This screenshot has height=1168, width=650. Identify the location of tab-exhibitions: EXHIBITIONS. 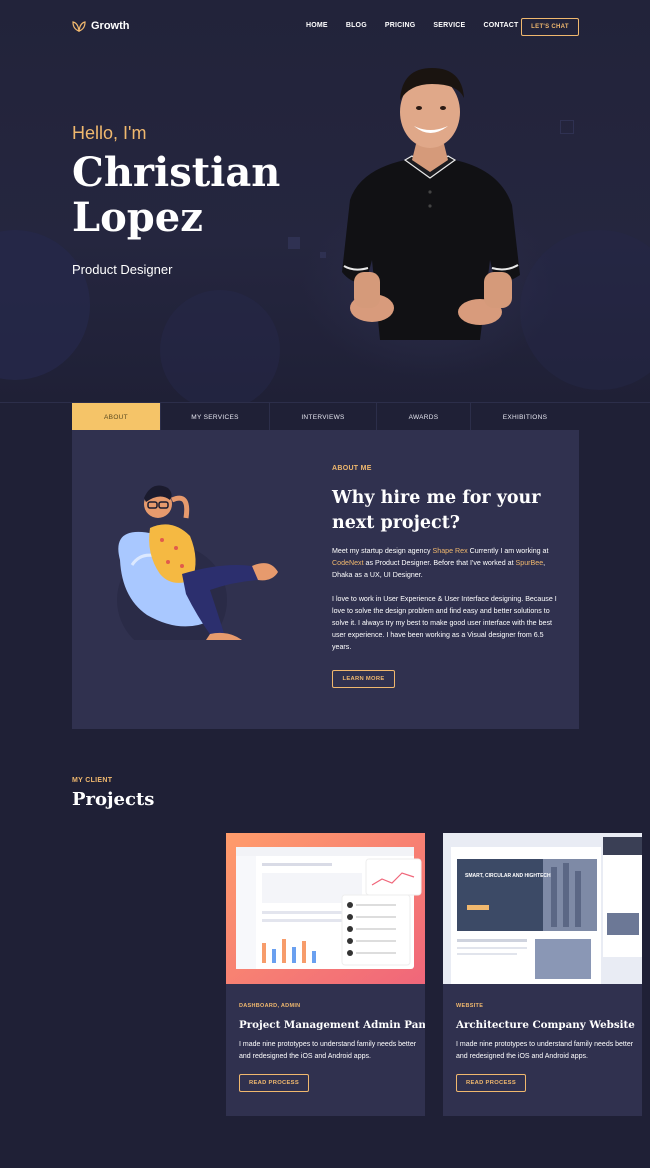
(525, 417).